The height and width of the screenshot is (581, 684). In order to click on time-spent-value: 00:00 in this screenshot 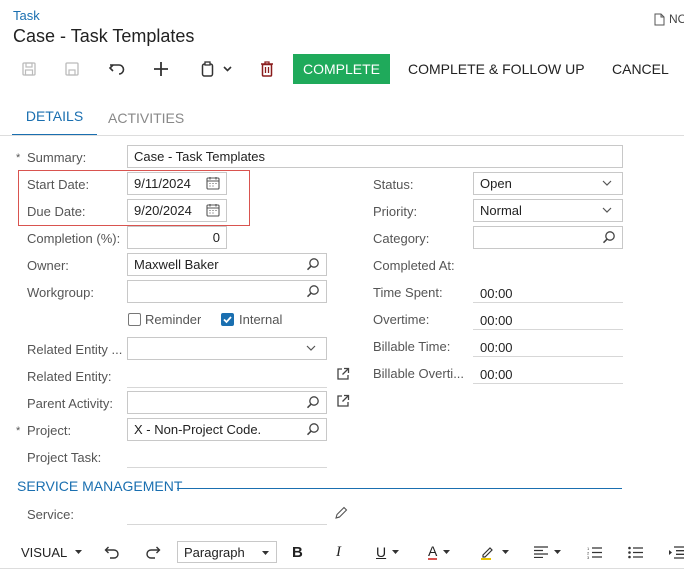, I will do `click(496, 293)`.